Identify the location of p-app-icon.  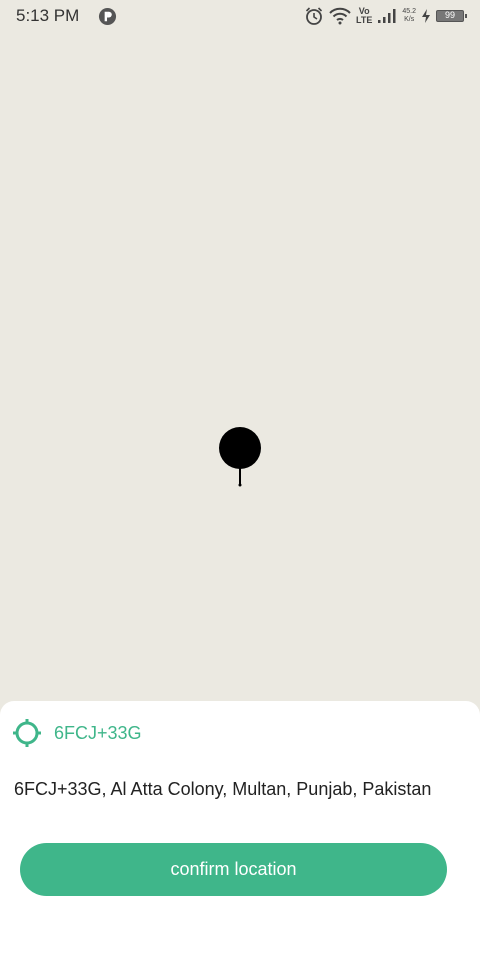
(107, 16).